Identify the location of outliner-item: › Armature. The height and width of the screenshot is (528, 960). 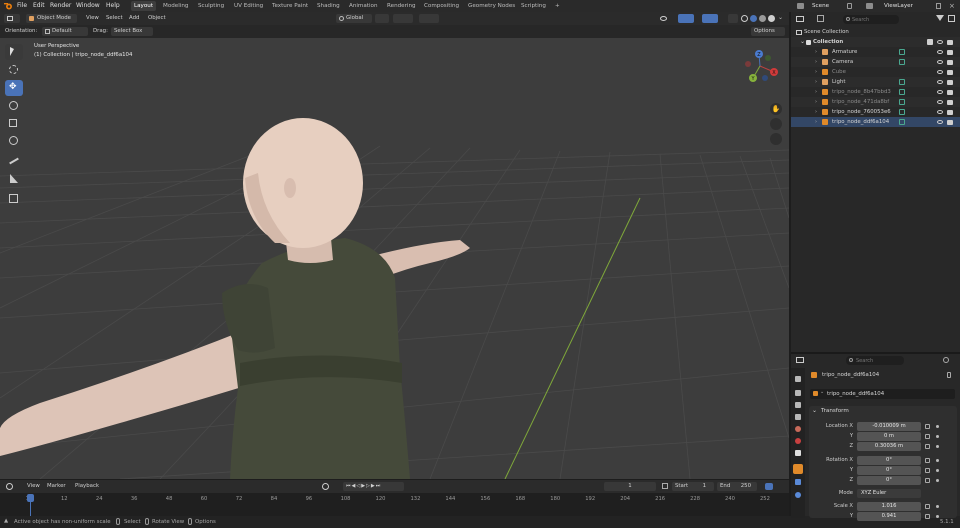
(875, 52).